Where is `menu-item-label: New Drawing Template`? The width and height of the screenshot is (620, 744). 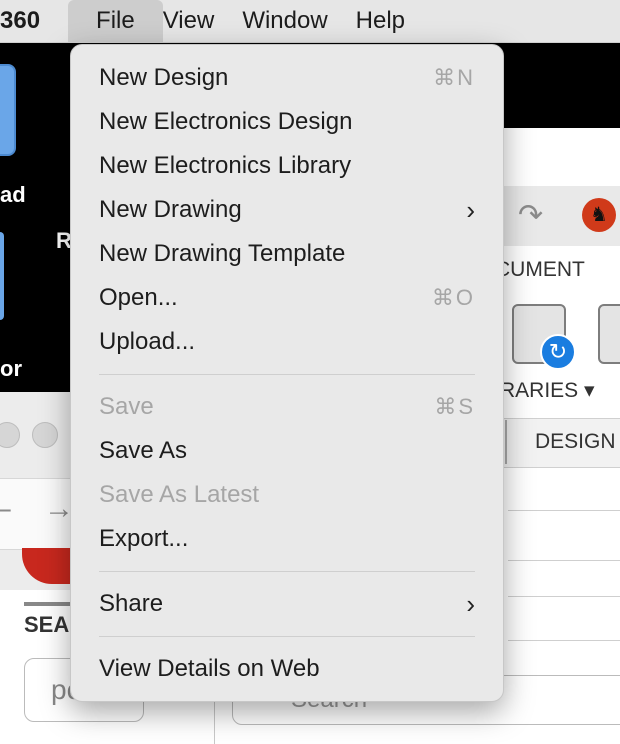 menu-item-label: New Drawing Template is located at coordinates (222, 253).